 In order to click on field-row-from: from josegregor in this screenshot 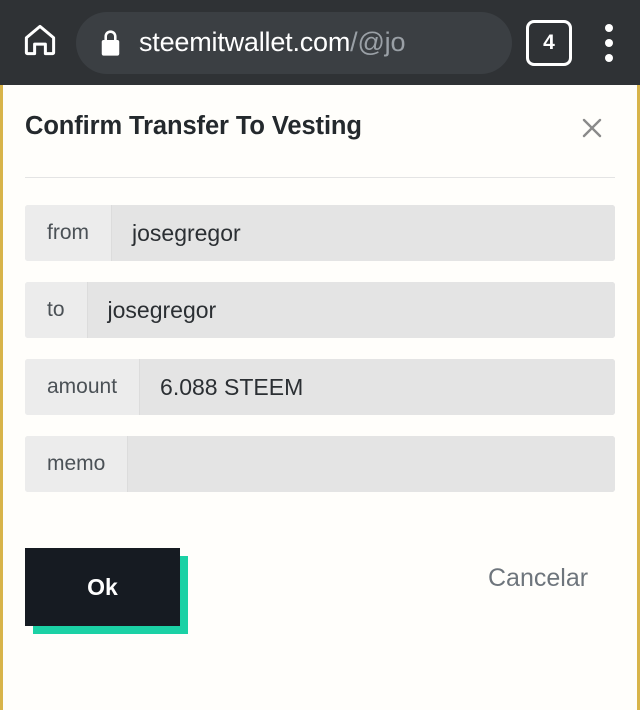, I will do `click(320, 233)`.